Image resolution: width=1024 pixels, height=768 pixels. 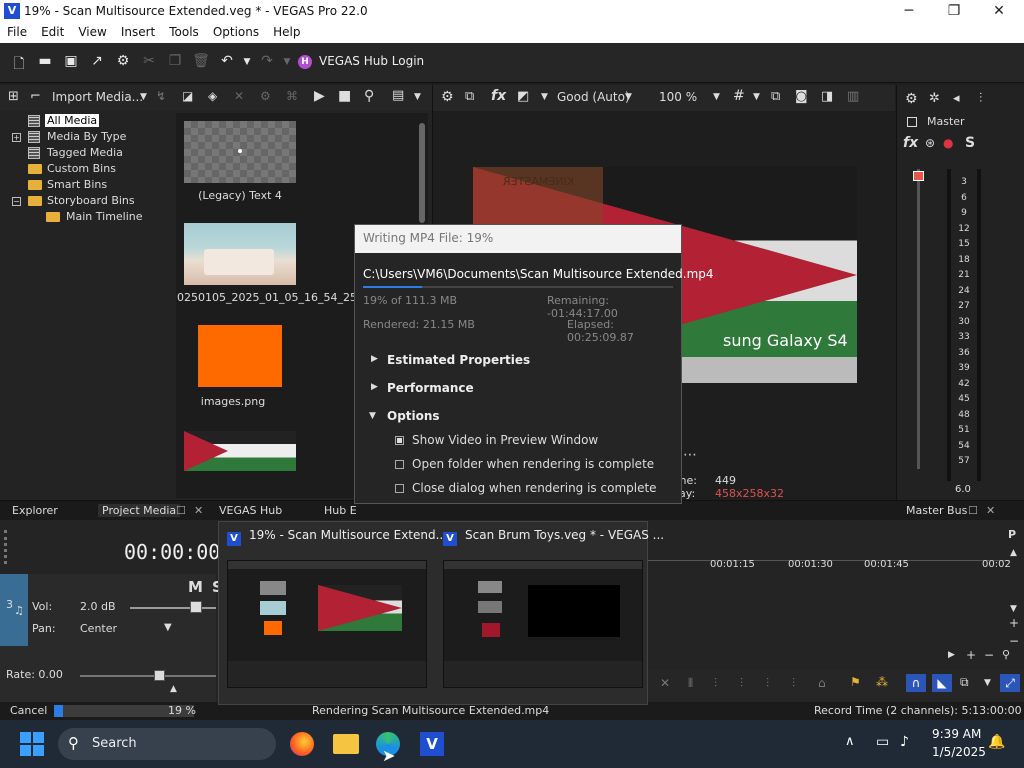 What do you see at coordinates (17, 33) in the screenshot?
I see `menu-file: File` at bounding box center [17, 33].